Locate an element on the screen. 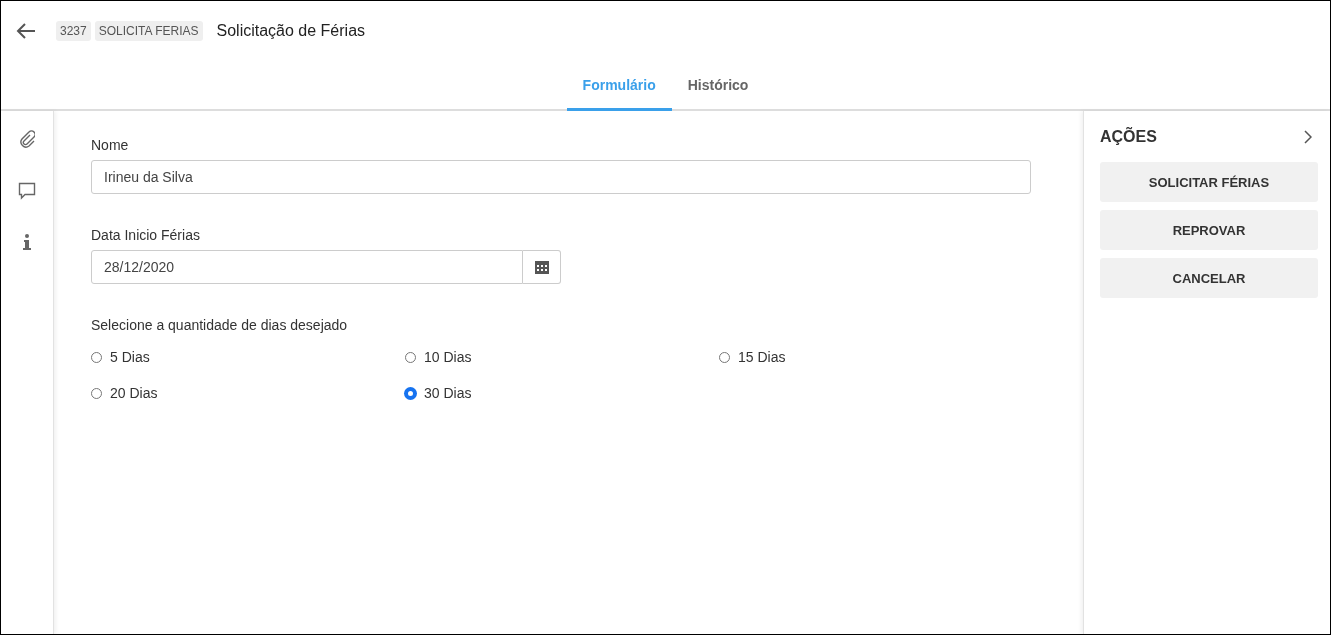  calendar-icon is located at coordinates (541, 267).